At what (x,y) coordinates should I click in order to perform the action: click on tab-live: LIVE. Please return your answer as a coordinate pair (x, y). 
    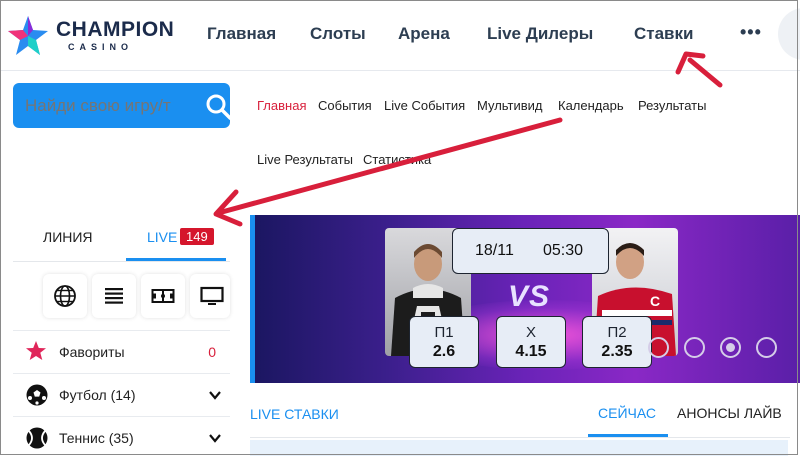
    Looking at the image, I should click on (162, 237).